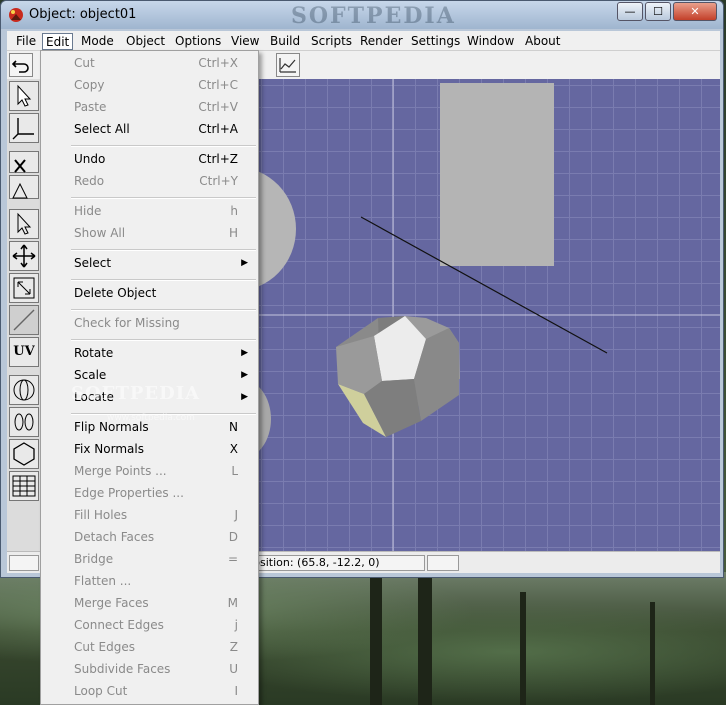 The image size is (726, 705). Describe the element at coordinates (24, 162) in the screenshot. I see `delete-tool` at that location.